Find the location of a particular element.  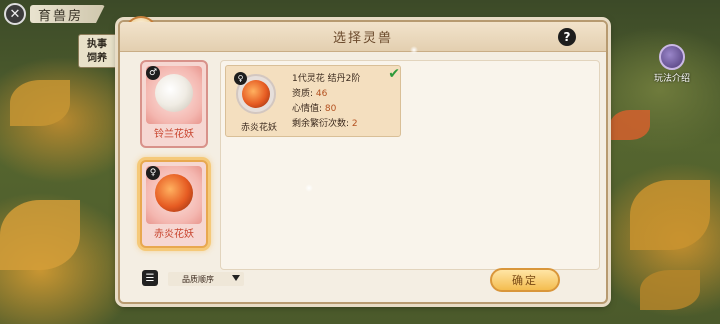

sort-dropdown: 品质顺序 is located at coordinates (206, 279).